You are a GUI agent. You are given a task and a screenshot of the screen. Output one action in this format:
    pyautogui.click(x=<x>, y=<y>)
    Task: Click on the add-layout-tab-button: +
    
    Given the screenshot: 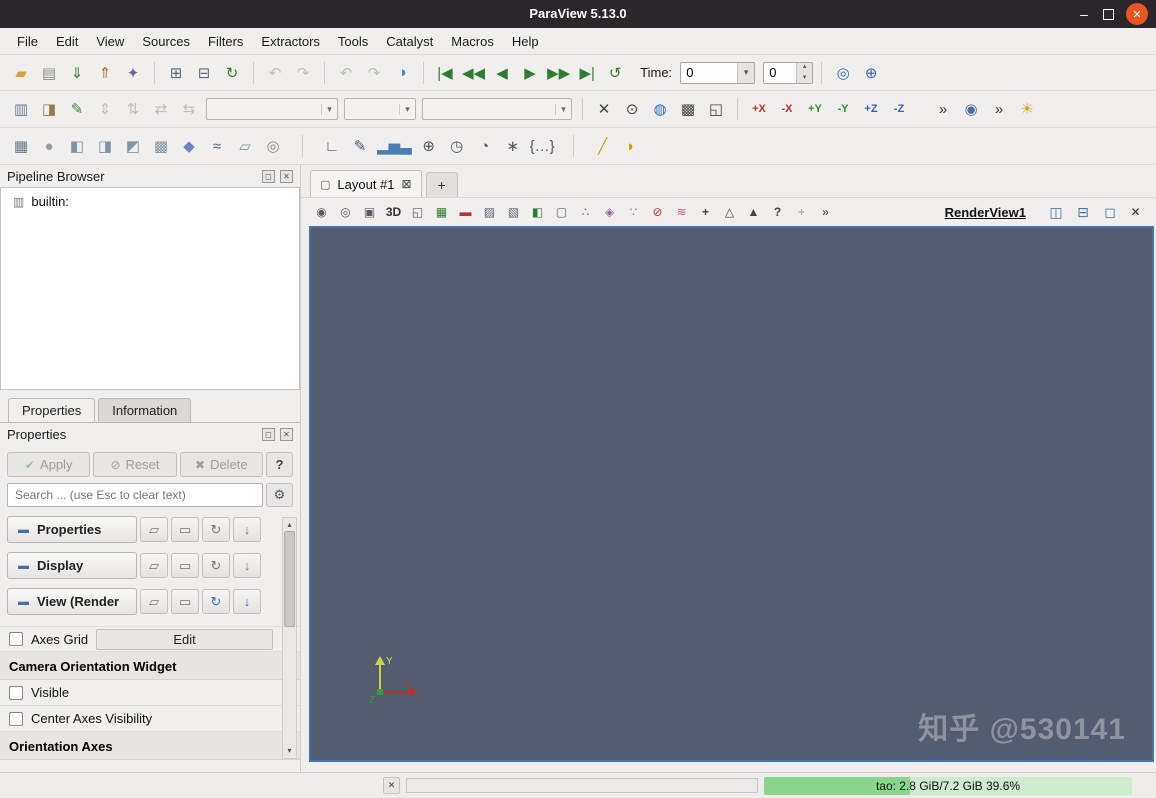 What is the action you would take?
    pyautogui.click(x=441, y=184)
    